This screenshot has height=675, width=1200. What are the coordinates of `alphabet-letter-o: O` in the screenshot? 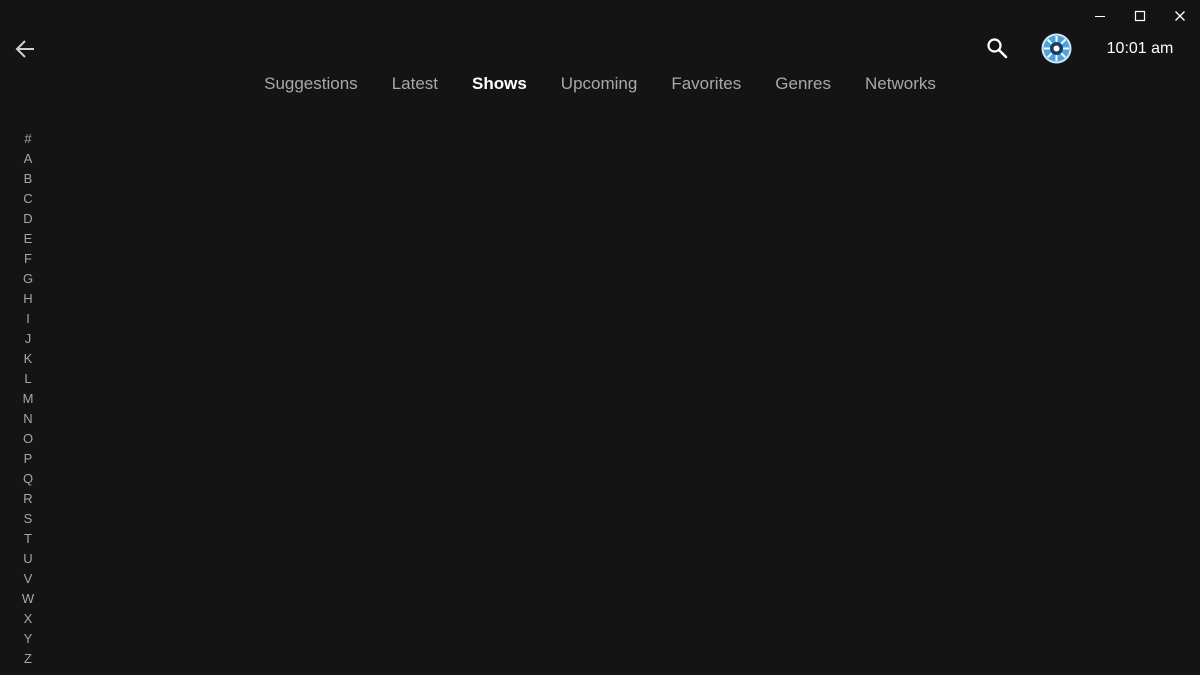 It's located at (28, 439).